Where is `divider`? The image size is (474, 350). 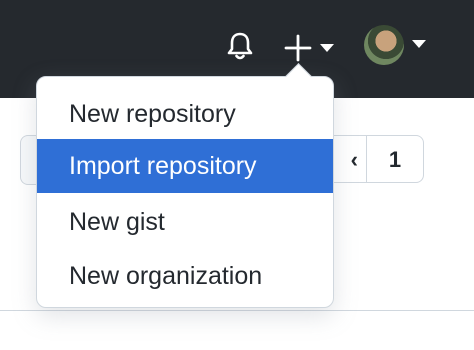 divider is located at coordinates (237, 310).